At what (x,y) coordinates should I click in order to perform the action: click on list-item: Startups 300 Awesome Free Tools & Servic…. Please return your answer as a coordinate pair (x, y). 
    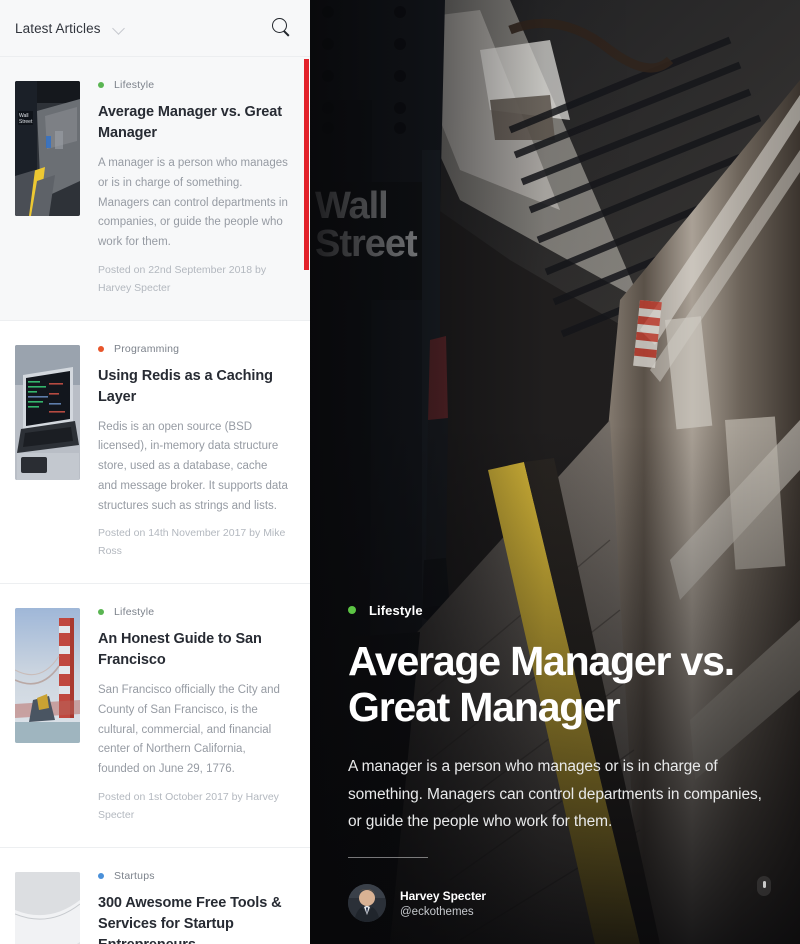
    Looking at the image, I should click on (155, 895).